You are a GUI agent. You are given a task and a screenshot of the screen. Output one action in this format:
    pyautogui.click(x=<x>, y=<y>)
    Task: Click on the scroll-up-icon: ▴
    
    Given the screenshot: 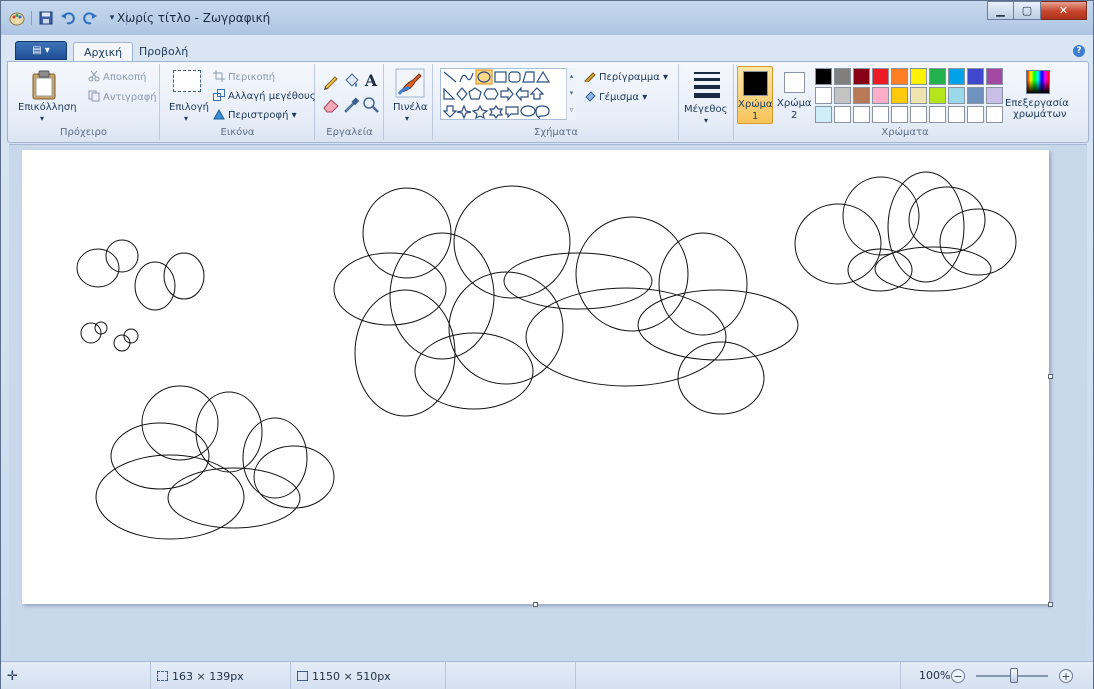 What is the action you would take?
    pyautogui.click(x=571, y=76)
    